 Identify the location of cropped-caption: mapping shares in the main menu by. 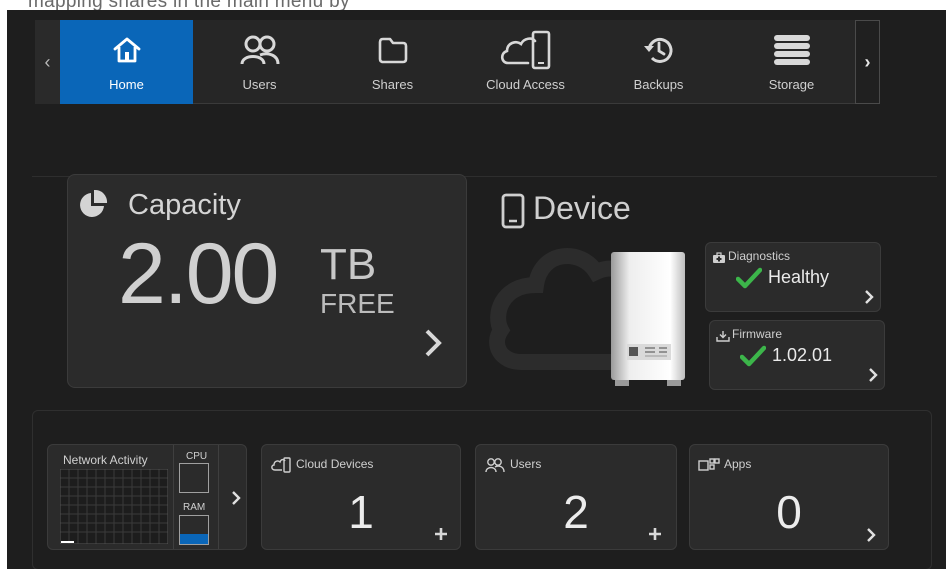
(189, 5).